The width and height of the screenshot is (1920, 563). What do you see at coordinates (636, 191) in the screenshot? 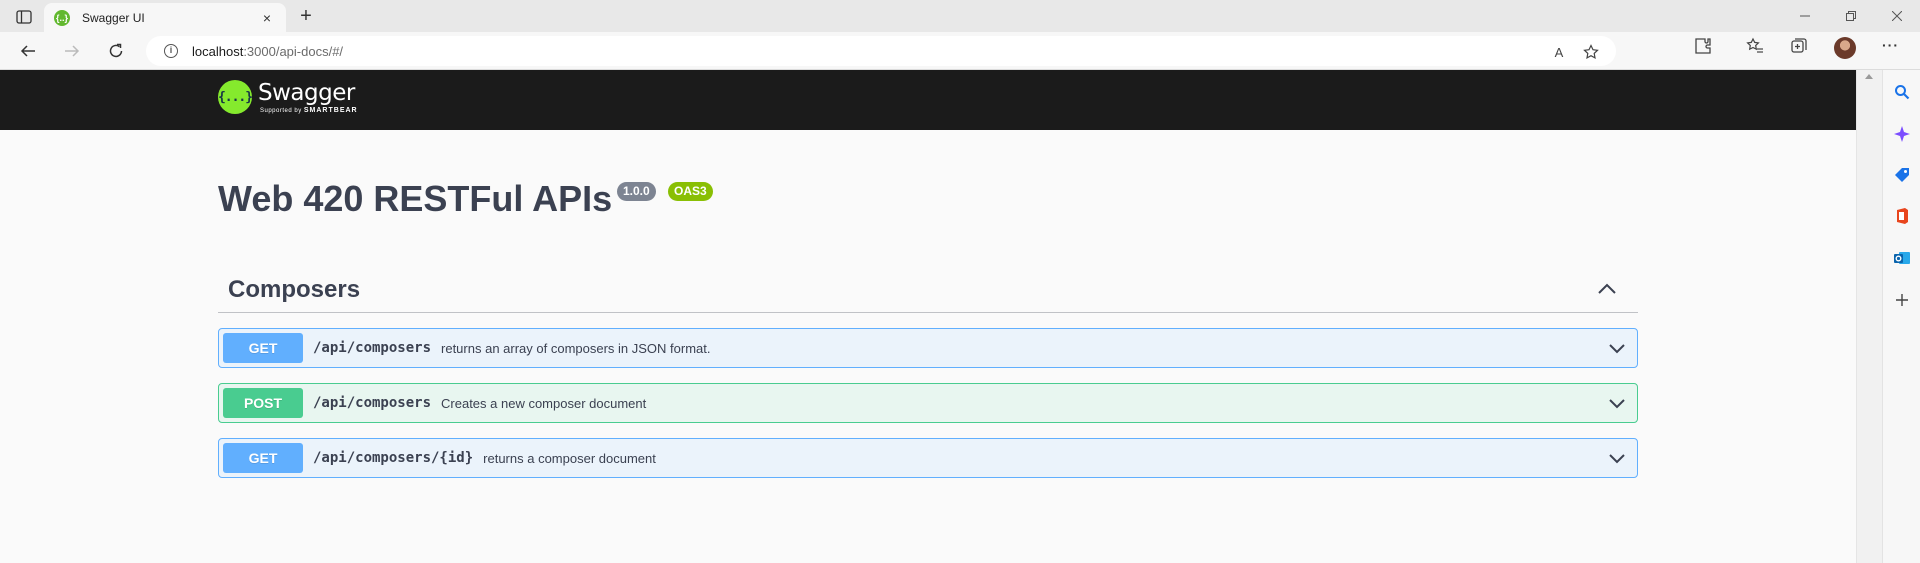
I see `version-badge: 1.0.0` at bounding box center [636, 191].